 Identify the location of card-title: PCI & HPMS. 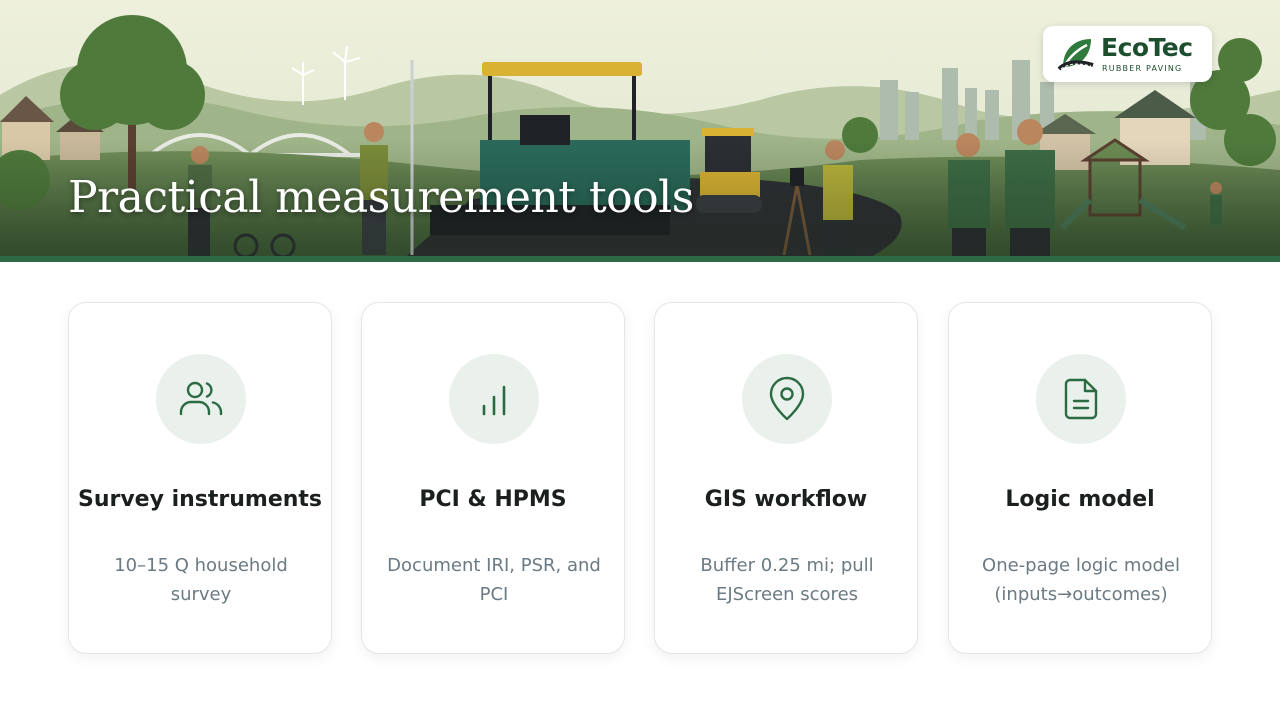
(493, 499).